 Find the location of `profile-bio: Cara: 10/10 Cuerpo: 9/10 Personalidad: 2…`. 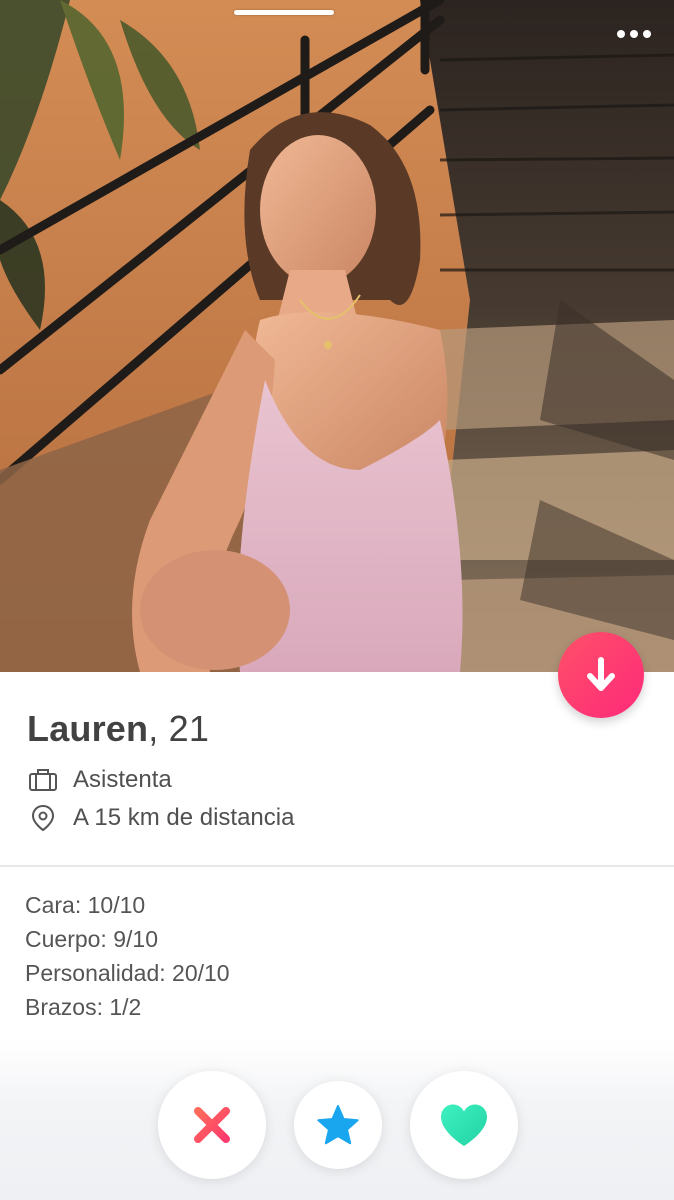

profile-bio: Cara: 10/10 Cuerpo: 9/10 Personalidad: 2… is located at coordinates (127, 956).